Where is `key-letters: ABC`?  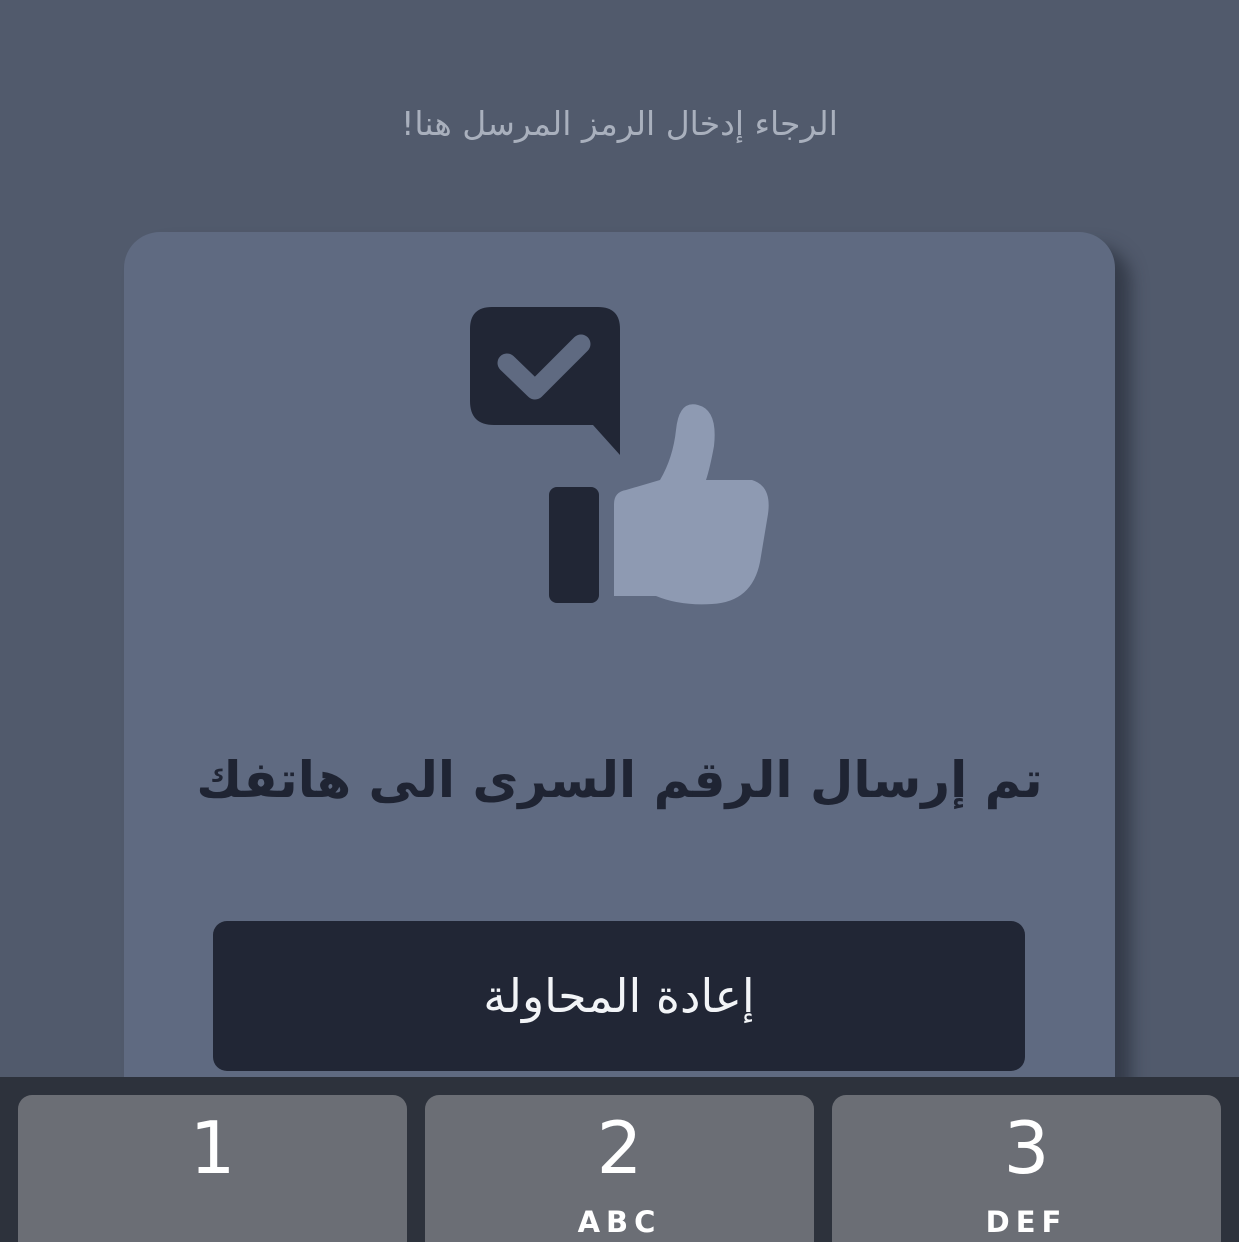
key-letters: ABC is located at coordinates (619, 1222).